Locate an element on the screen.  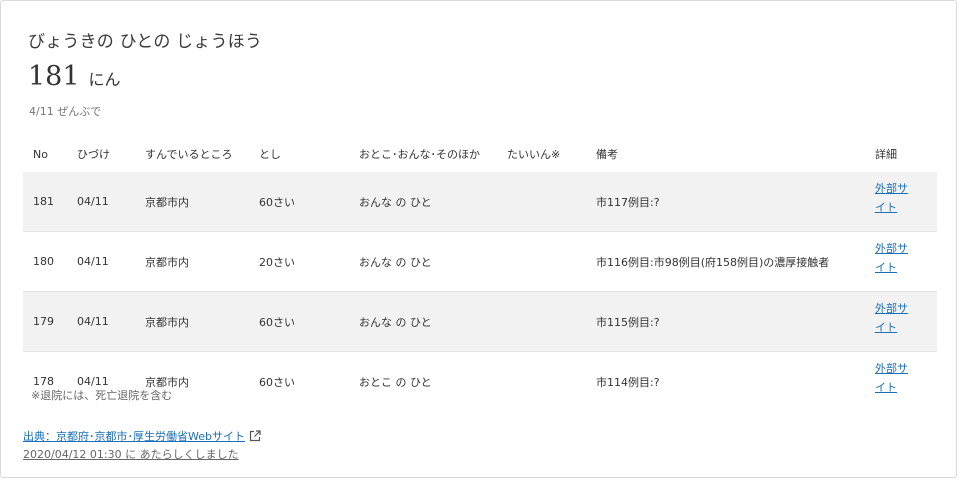
column-header-residence: すんでいるところ is located at coordinates (202, 154).